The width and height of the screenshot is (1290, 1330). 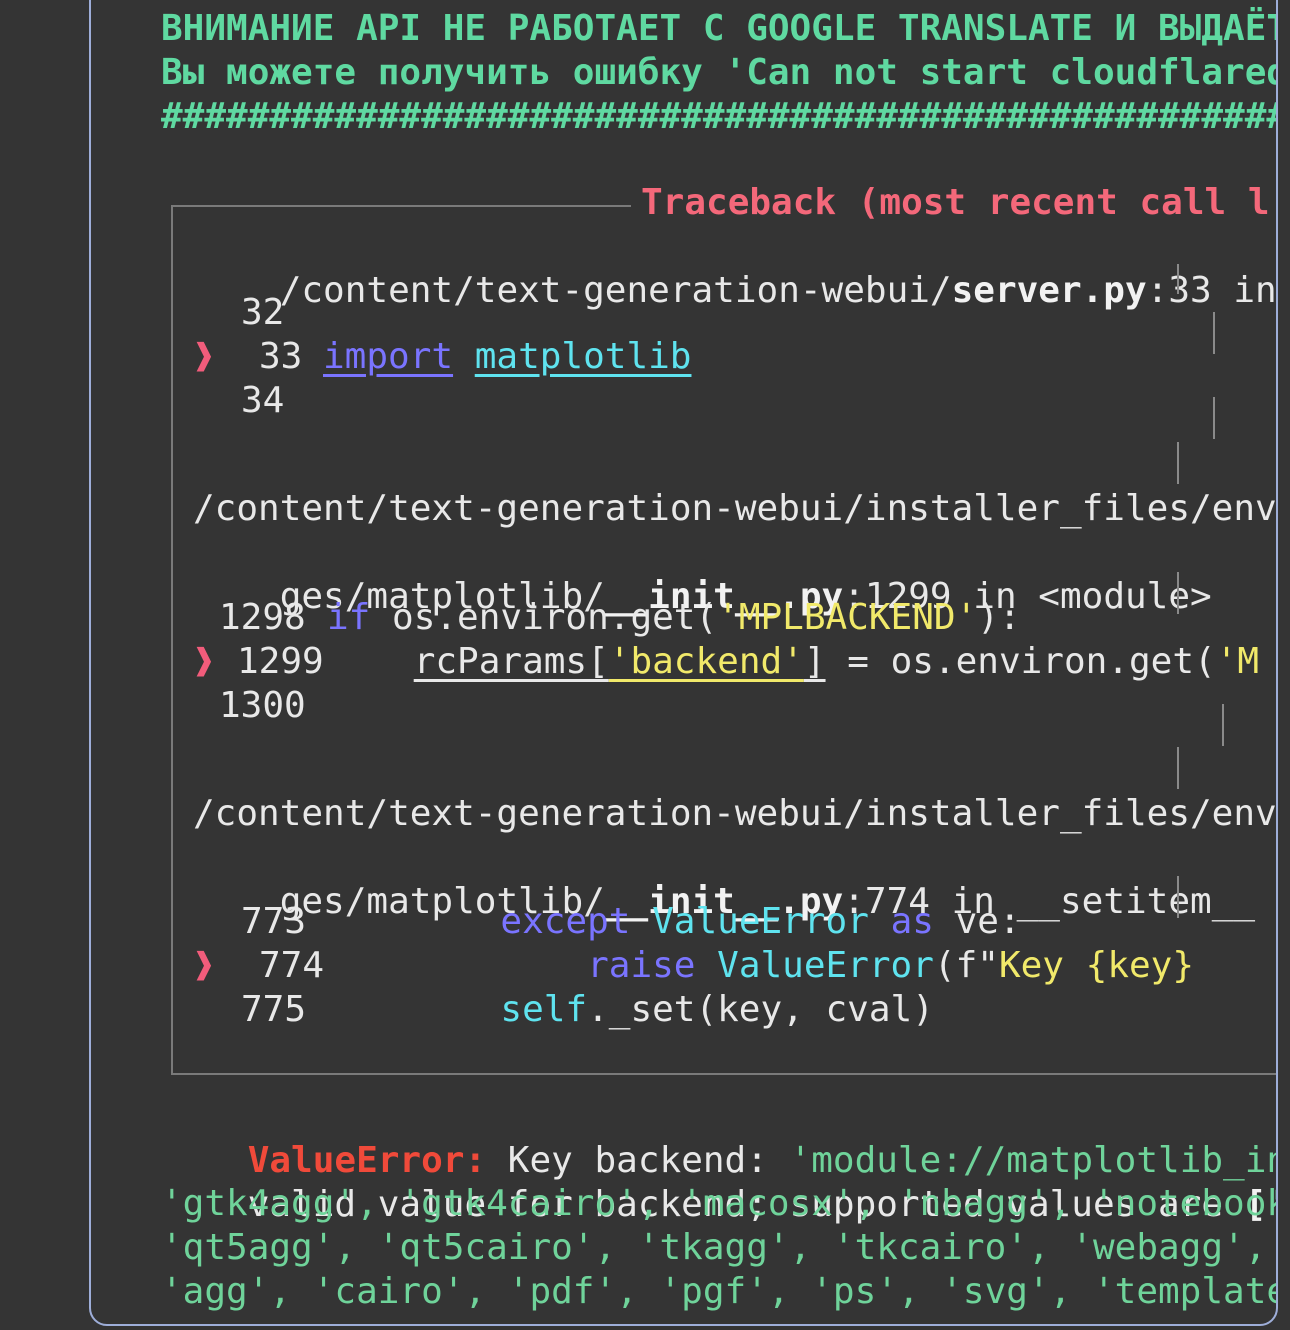 I want to click on code-token: ve:, so click(x=977, y=921).